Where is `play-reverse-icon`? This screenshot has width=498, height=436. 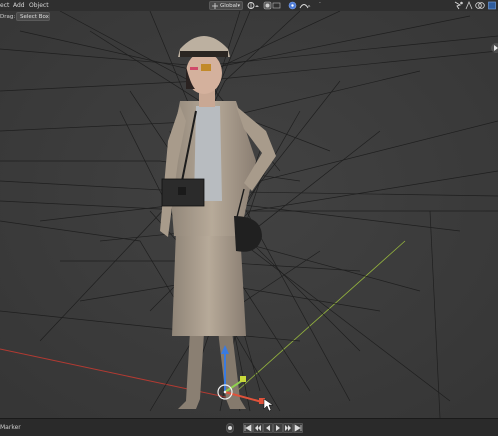 play-reverse-icon is located at coordinates (268, 428).